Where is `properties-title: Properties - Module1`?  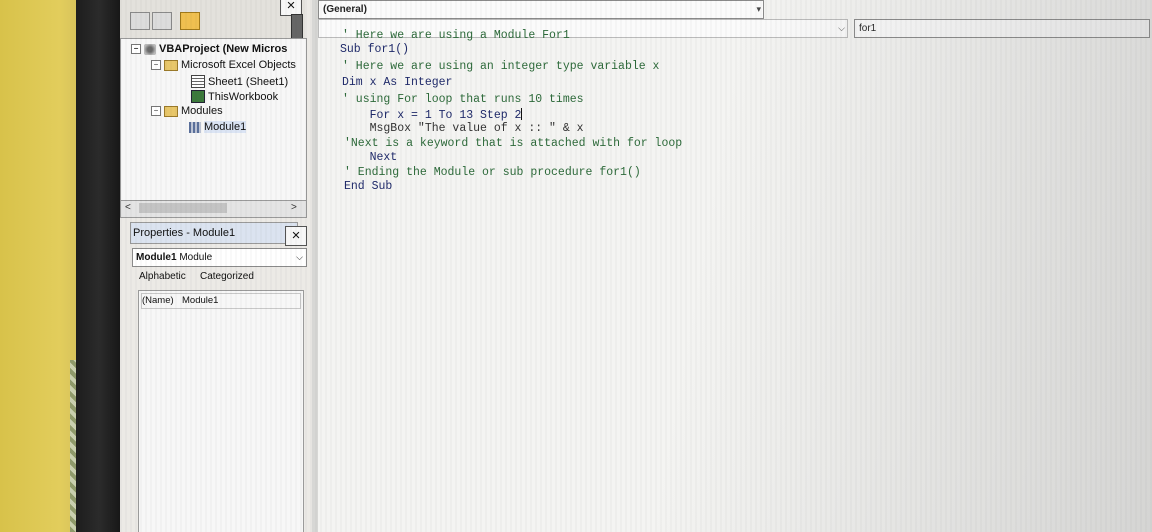
properties-title: Properties - Module1 is located at coordinates (184, 233).